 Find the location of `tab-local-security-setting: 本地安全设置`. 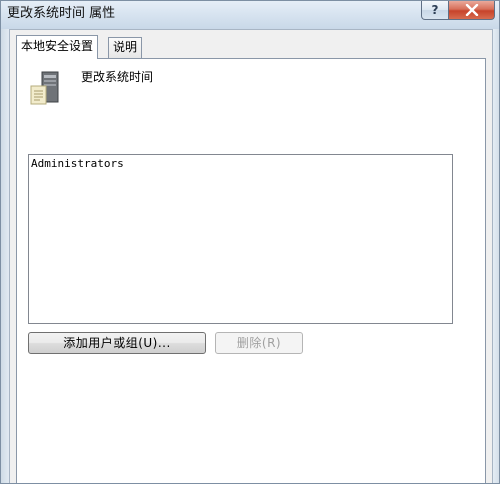

tab-local-security-setting: 本地安全设置 is located at coordinates (57, 47).